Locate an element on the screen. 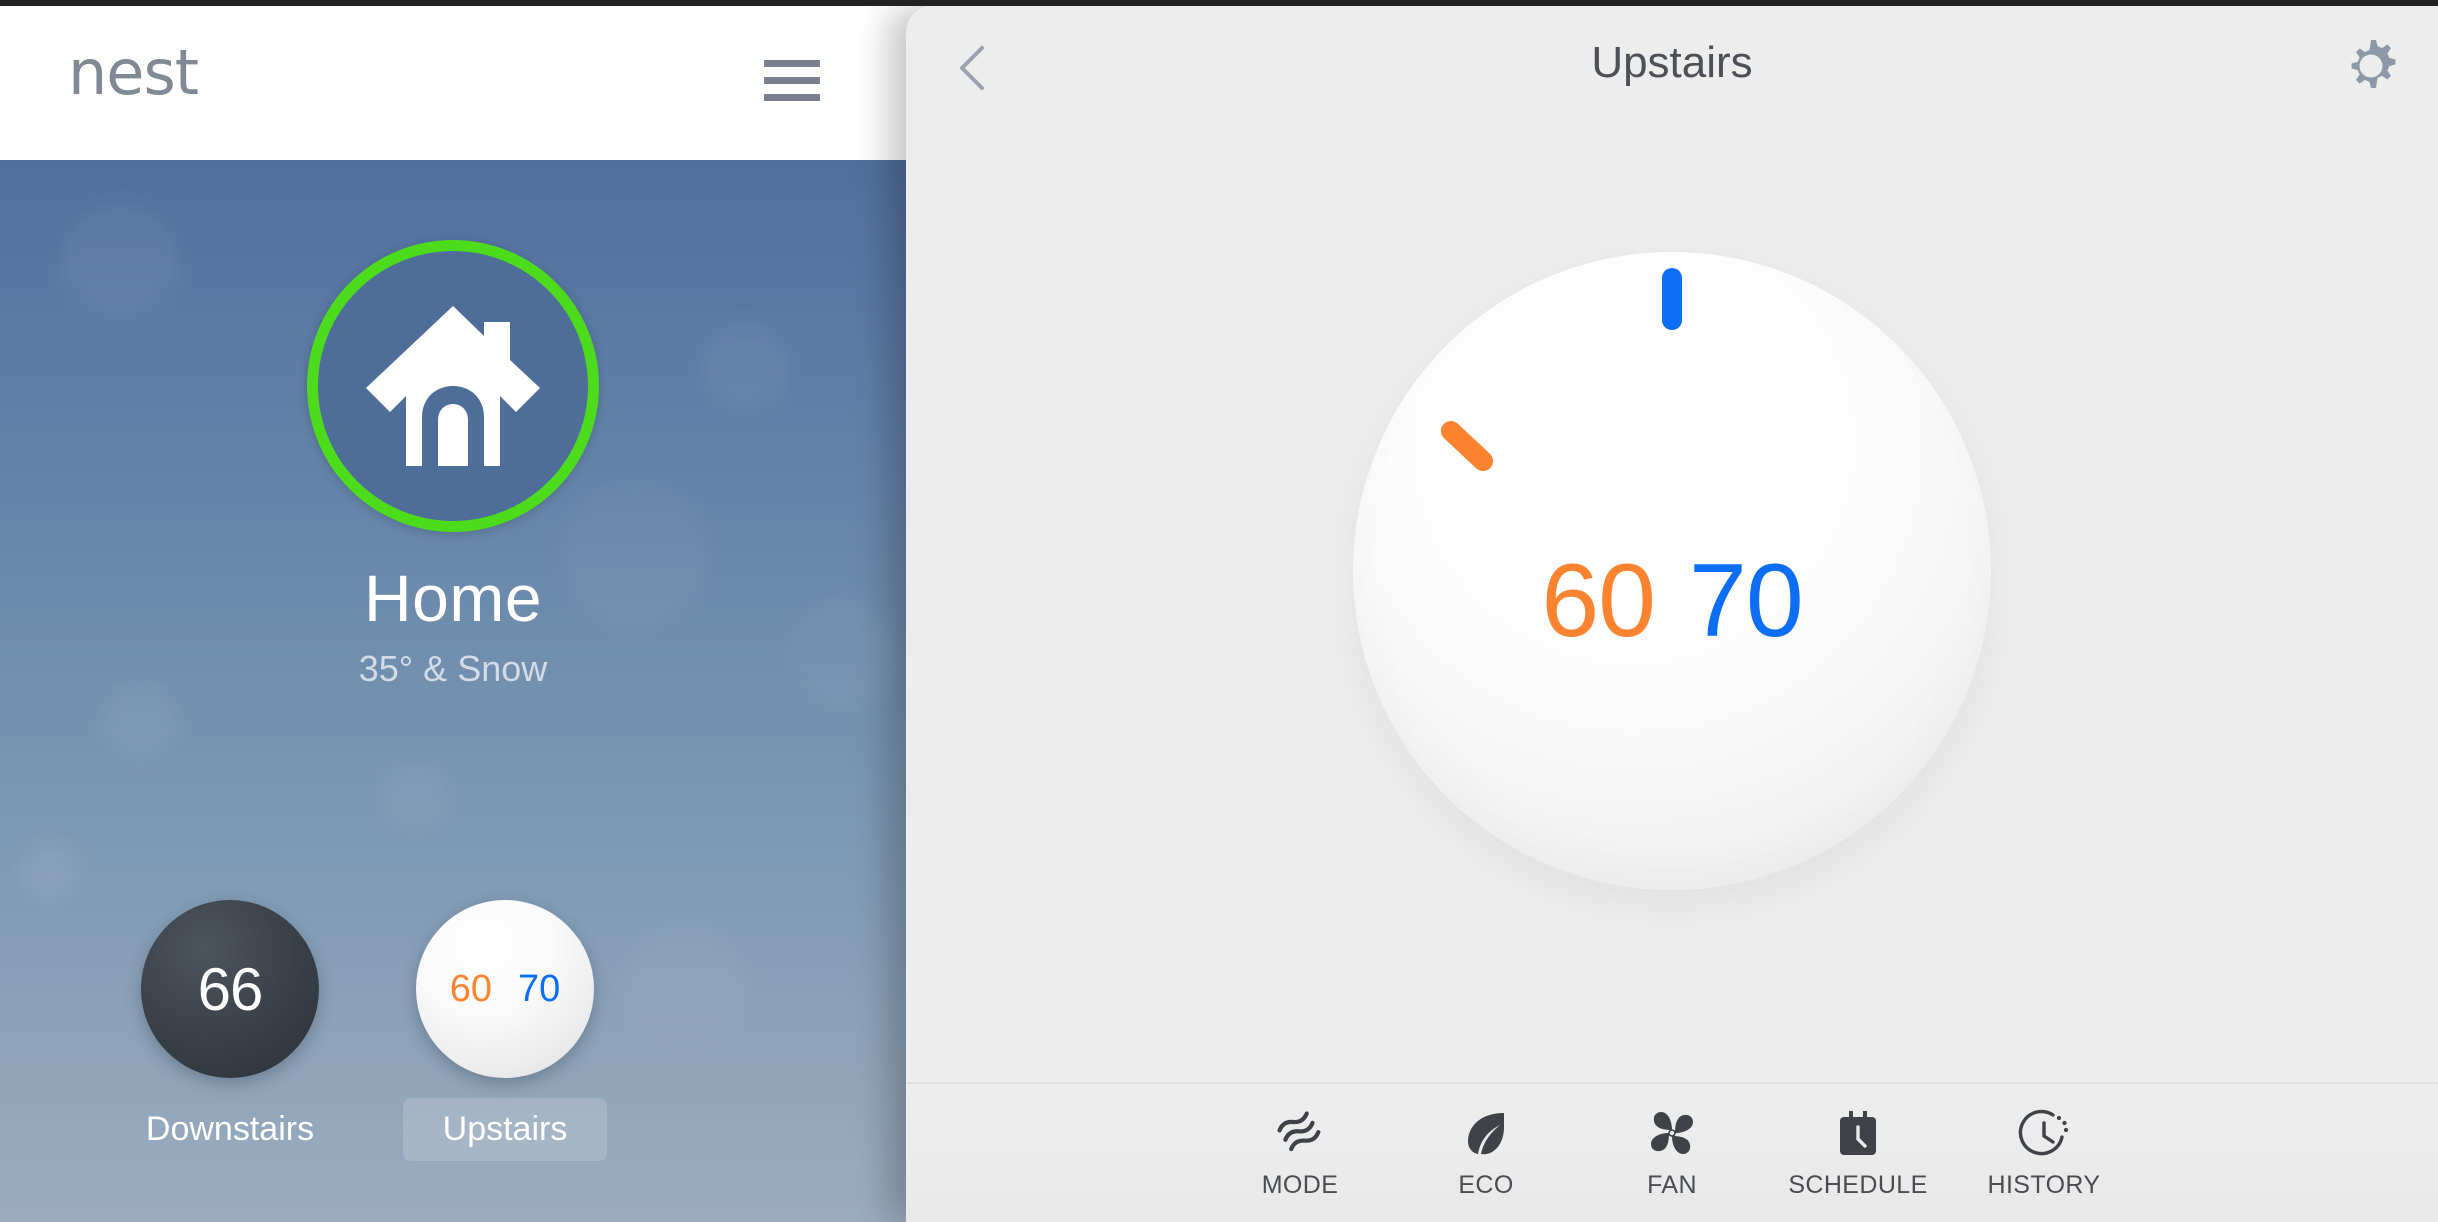 This screenshot has height=1222, width=2438. downstairs-temperature: 66 is located at coordinates (230, 989).